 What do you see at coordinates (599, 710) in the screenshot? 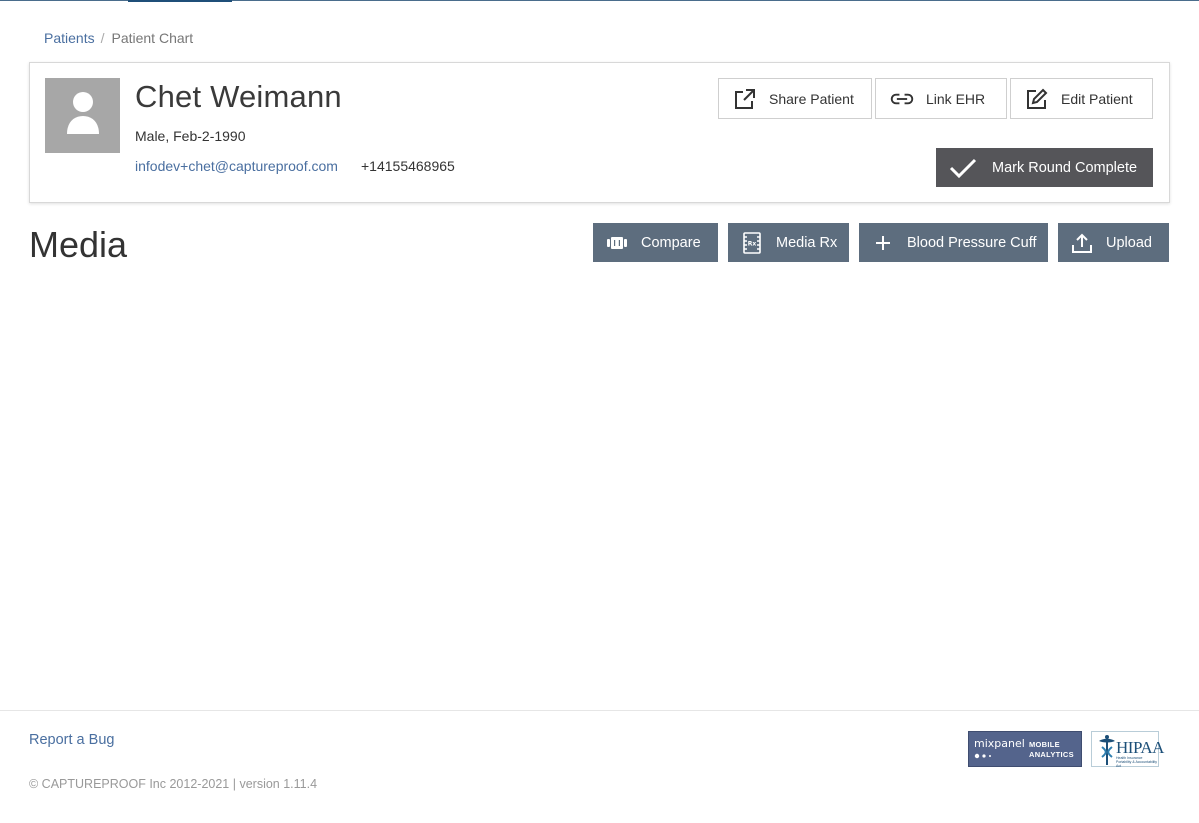
I see `footer-divider` at bounding box center [599, 710].